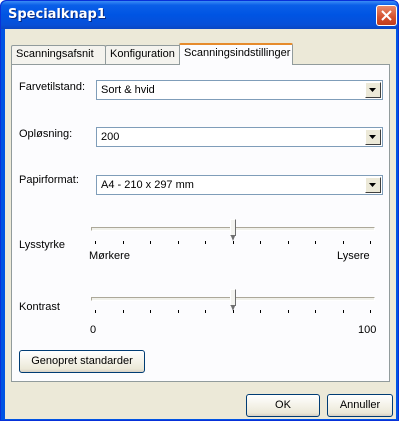 Image resolution: width=399 pixels, height=421 pixels. What do you see at coordinates (239, 185) in the screenshot?
I see `paper-size-select: A4 - 210 x 297 mm` at bounding box center [239, 185].